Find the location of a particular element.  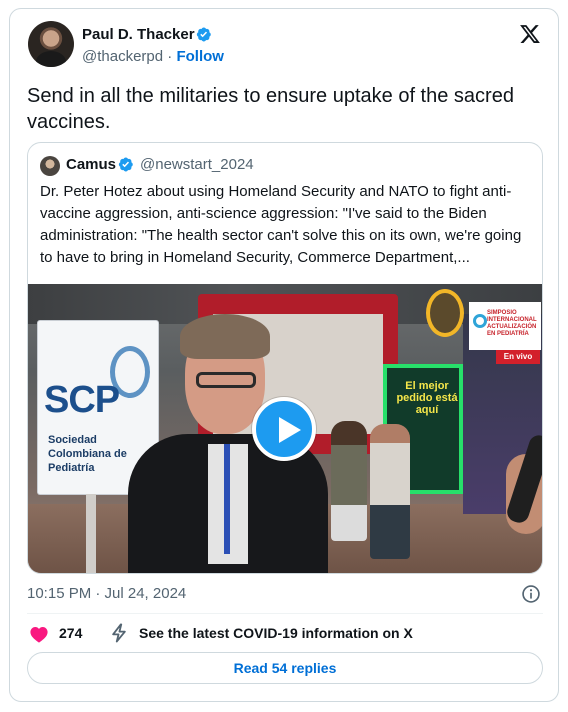

speaker-lanyard is located at coordinates (227, 499).